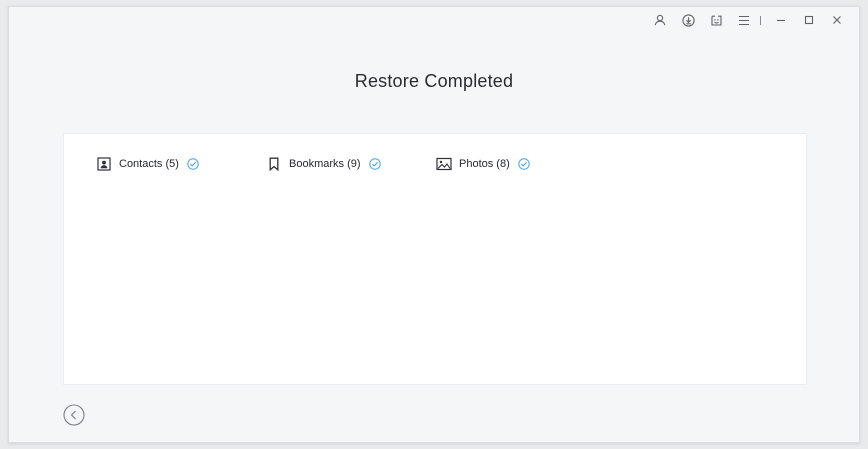 The width and height of the screenshot is (868, 449). I want to click on minimize-button, so click(781, 20).